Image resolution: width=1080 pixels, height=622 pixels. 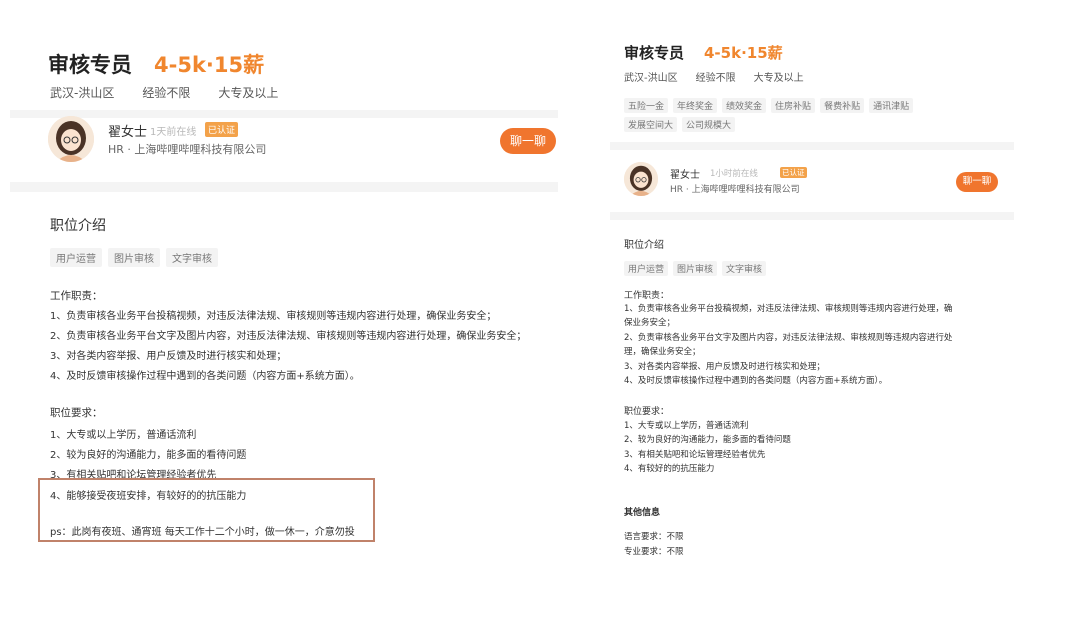 I want to click on benefit-tag: 餐费补贴, so click(x=842, y=105).